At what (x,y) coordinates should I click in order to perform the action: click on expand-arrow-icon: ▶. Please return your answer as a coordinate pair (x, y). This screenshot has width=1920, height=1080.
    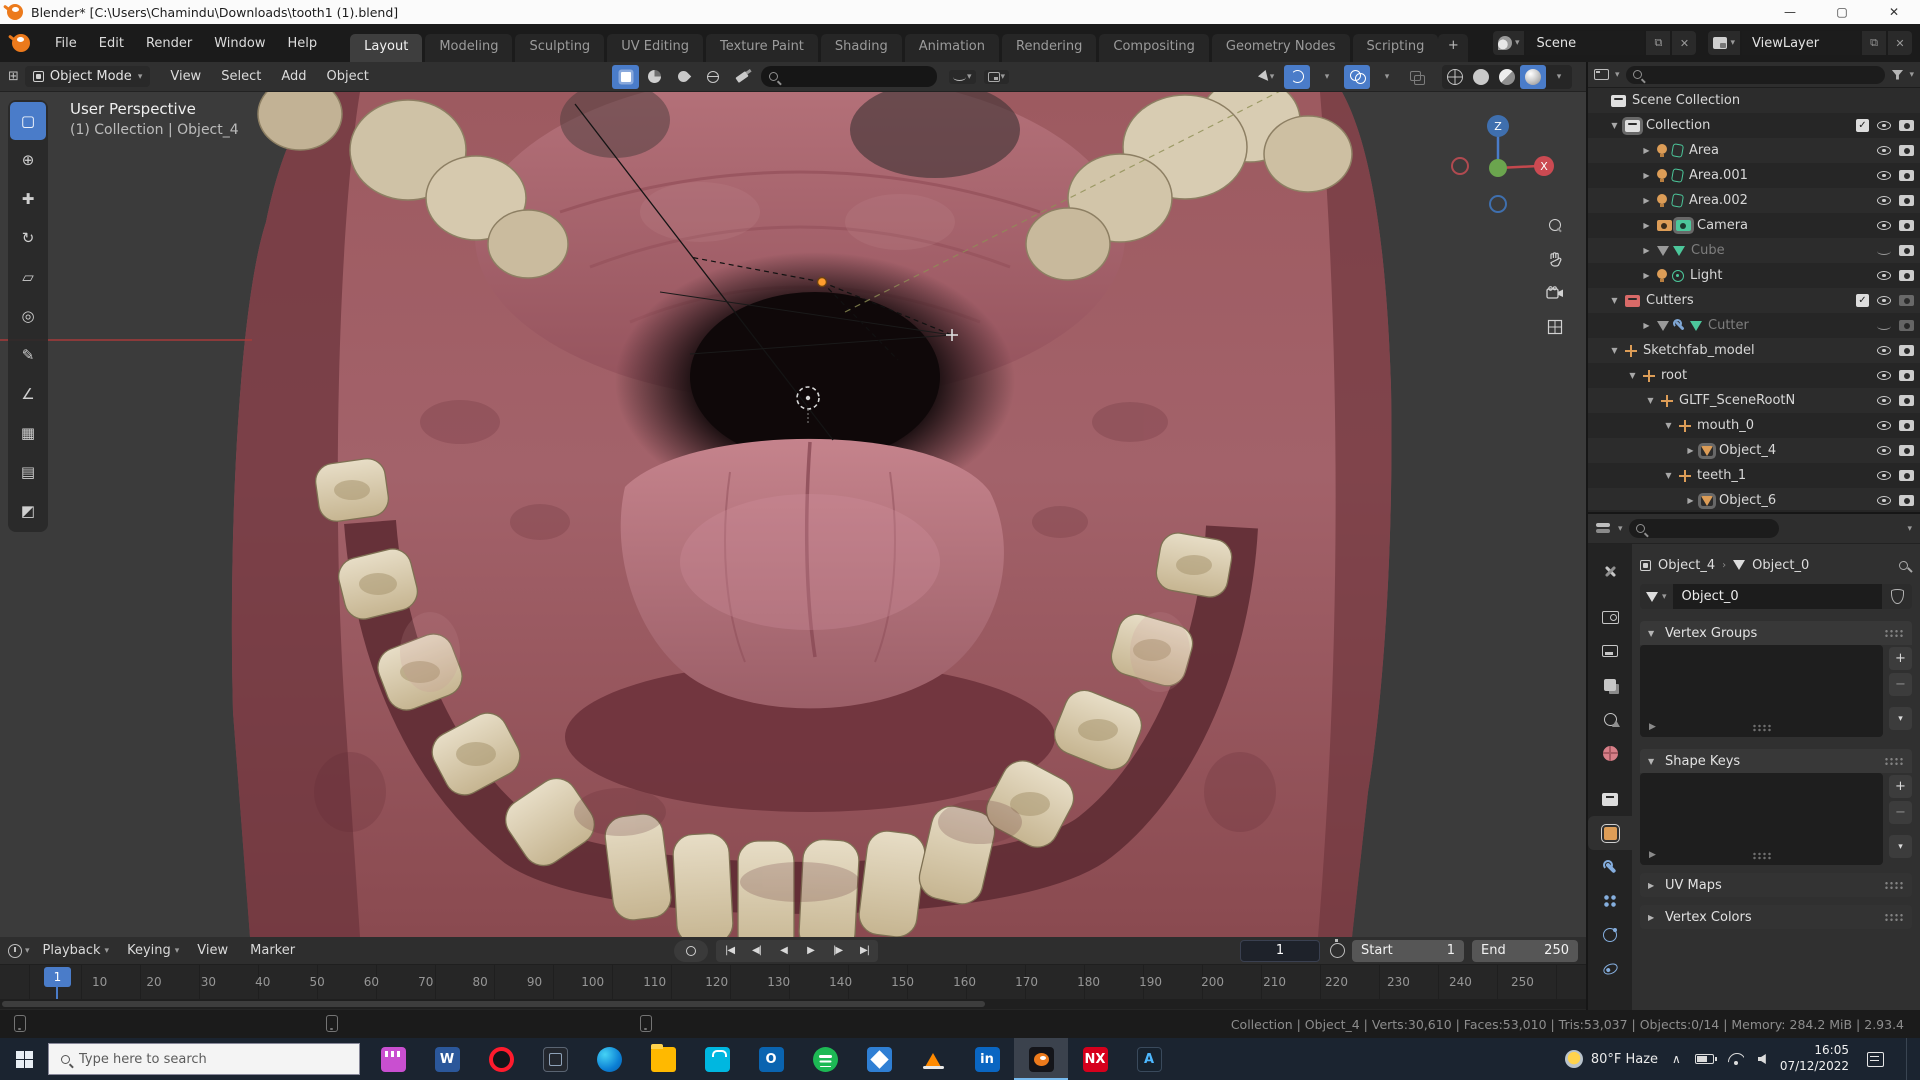
    Looking at the image, I should click on (1690, 500).